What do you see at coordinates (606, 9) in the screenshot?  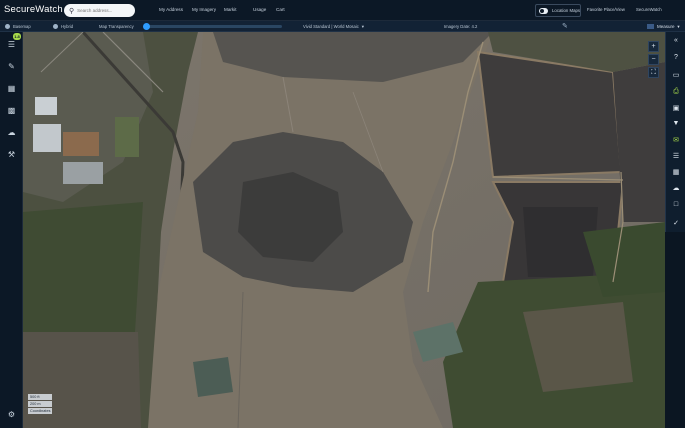 I see `favorite-place-link: Favorite Place/View` at bounding box center [606, 9].